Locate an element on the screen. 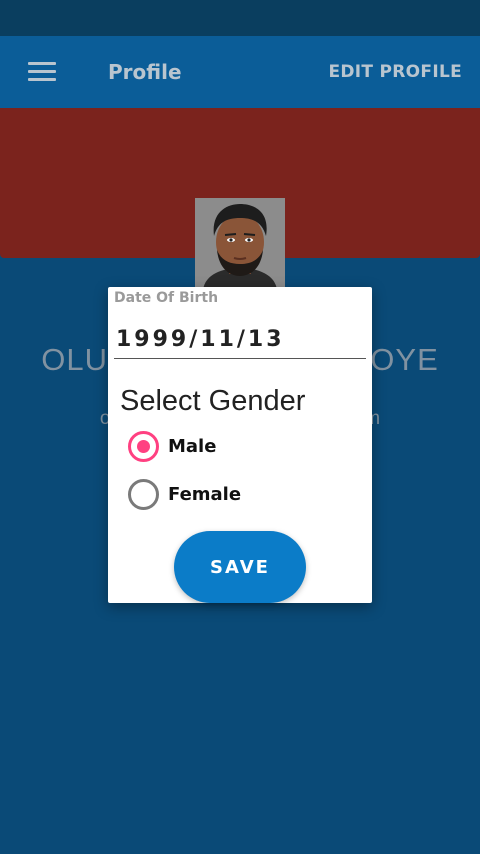 The height and width of the screenshot is (854, 480). gender-option-label: Female is located at coordinates (205, 494).